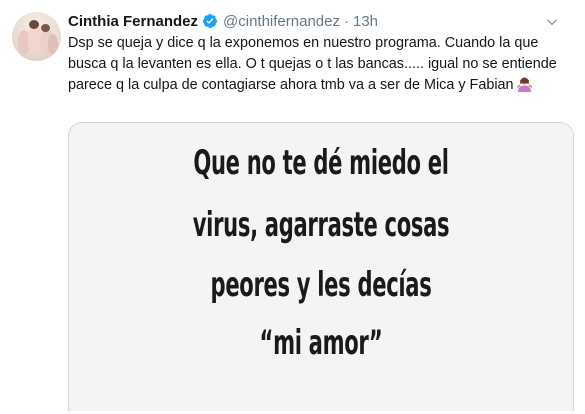 The image size is (585, 414). I want to click on avatar, so click(36, 36).